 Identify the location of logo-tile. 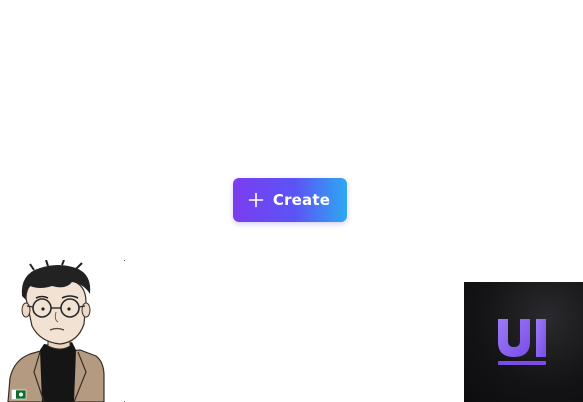
(523, 342).